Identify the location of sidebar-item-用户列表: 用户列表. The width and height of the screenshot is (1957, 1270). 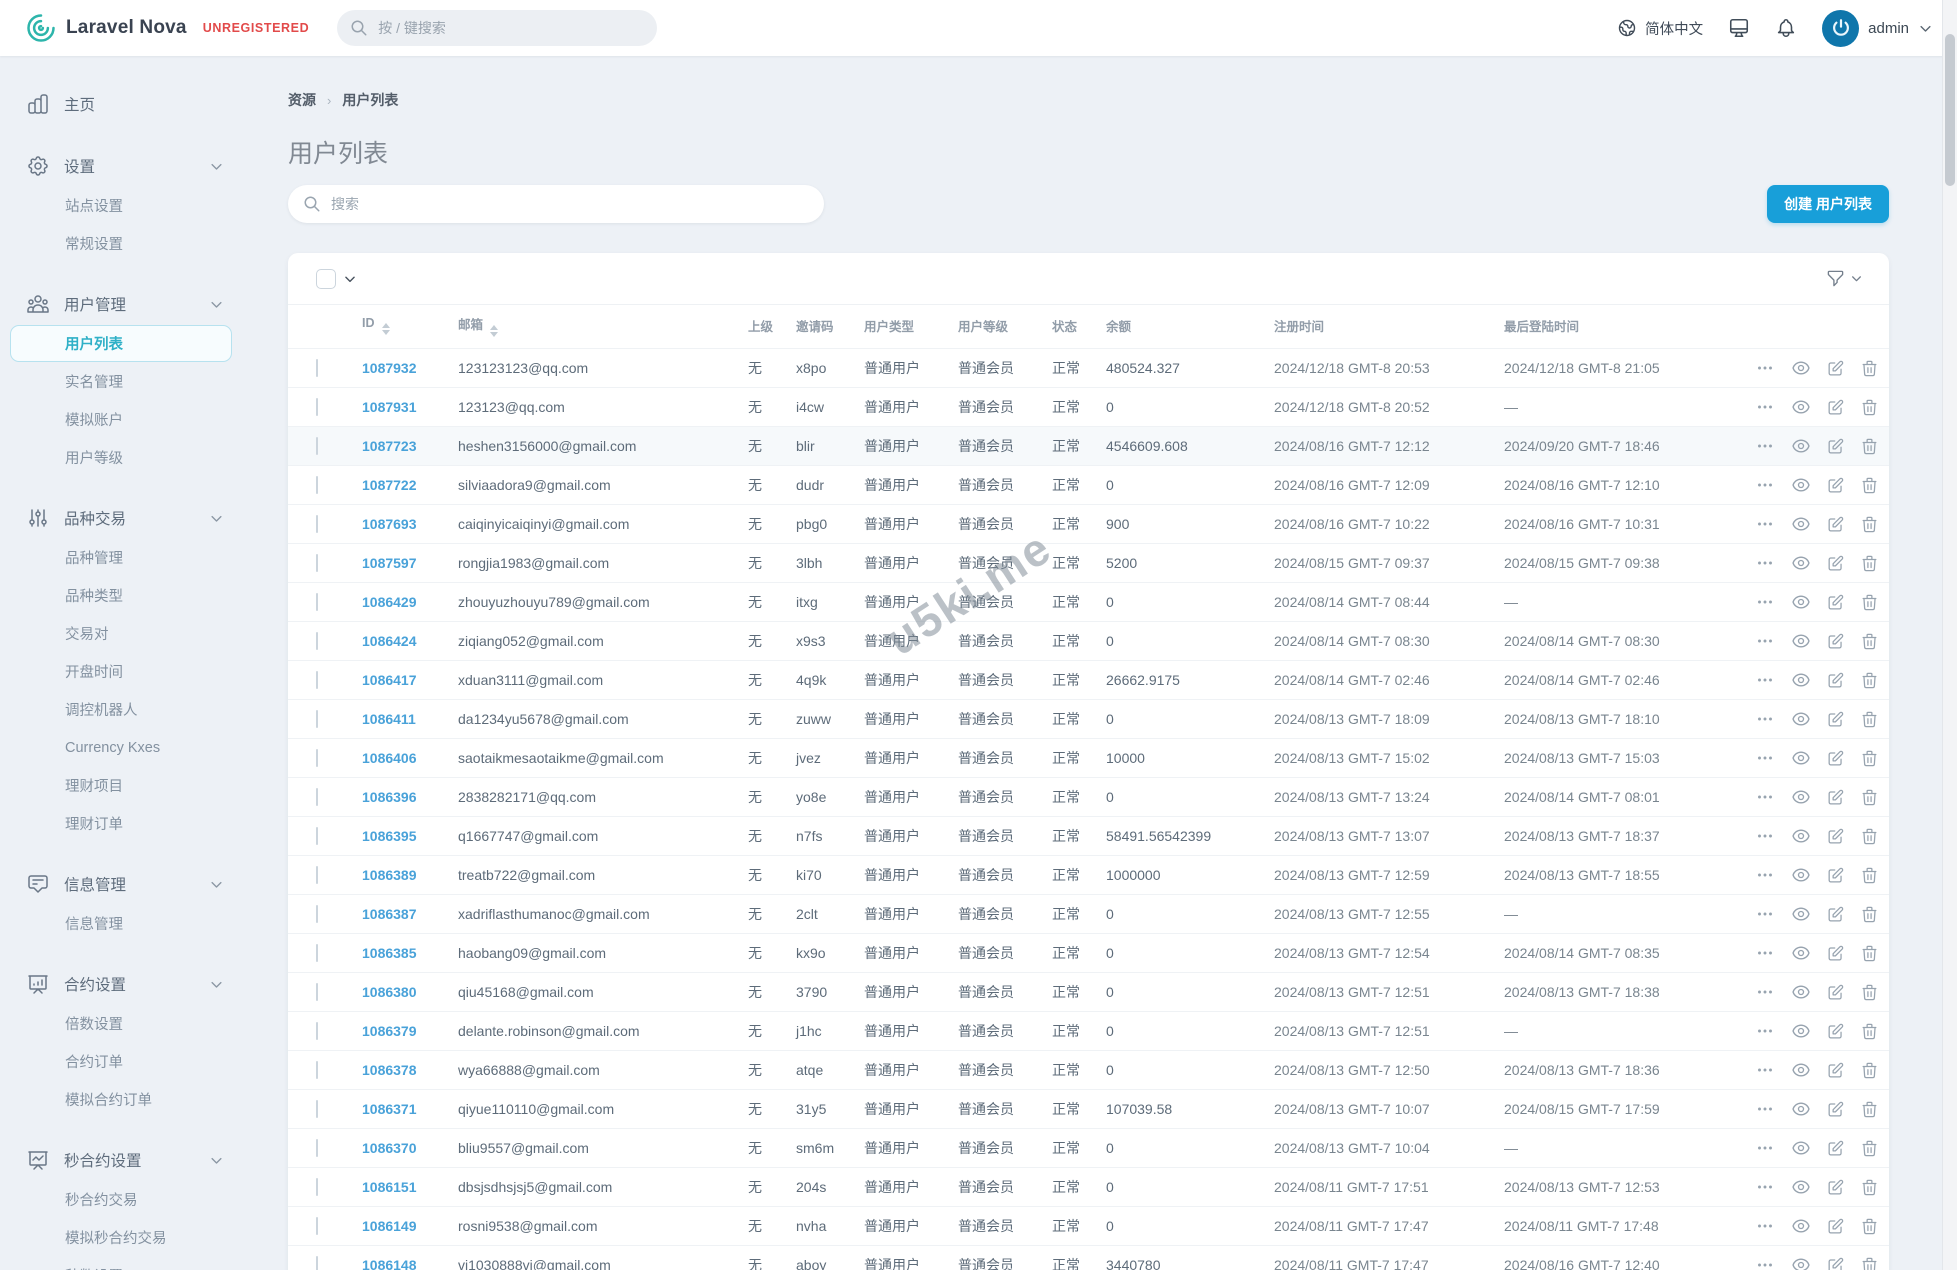
(121, 343).